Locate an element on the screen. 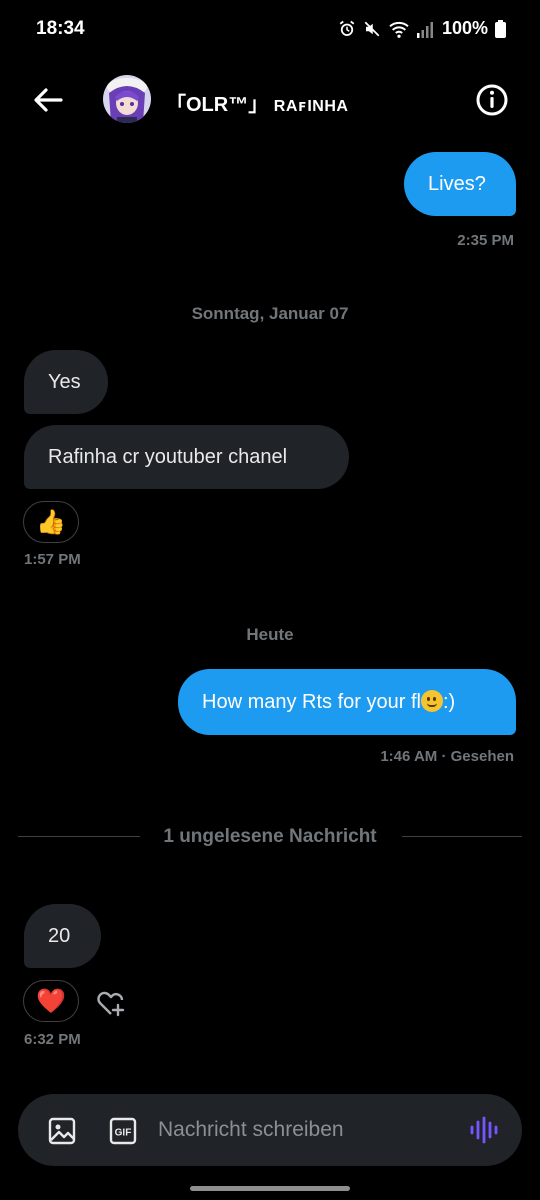 The height and width of the screenshot is (1200, 540). title-main: 「OLR™」 is located at coordinates (217, 105).